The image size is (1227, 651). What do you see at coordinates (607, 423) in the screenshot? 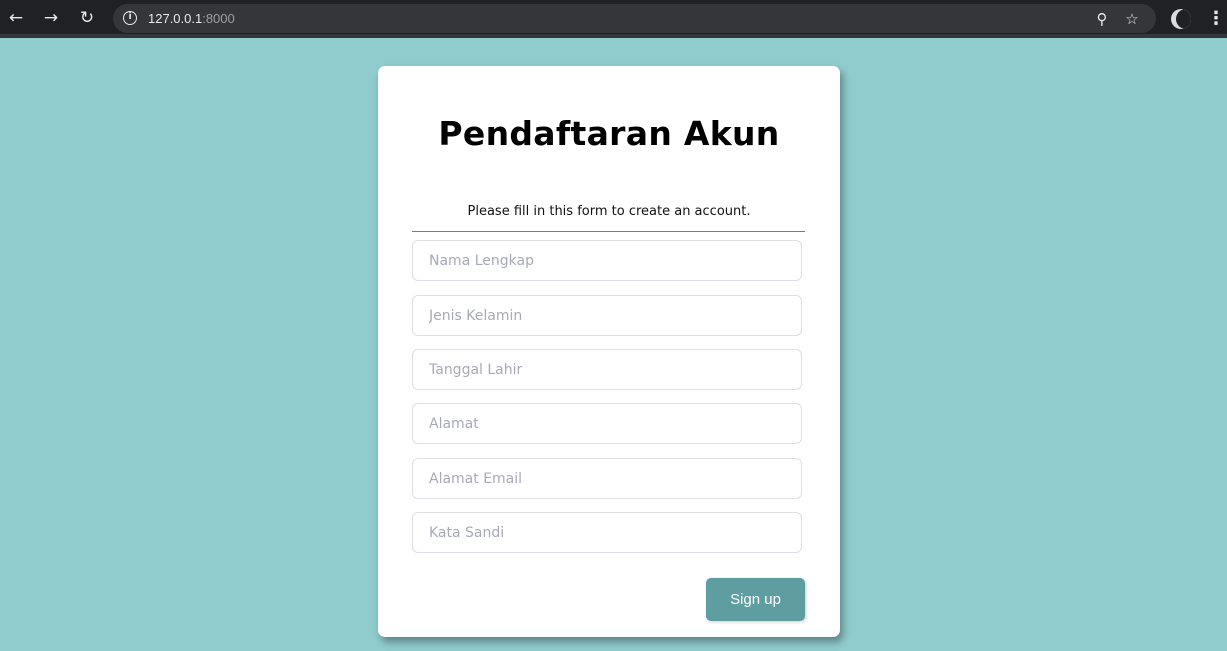
I see `address-input` at bounding box center [607, 423].